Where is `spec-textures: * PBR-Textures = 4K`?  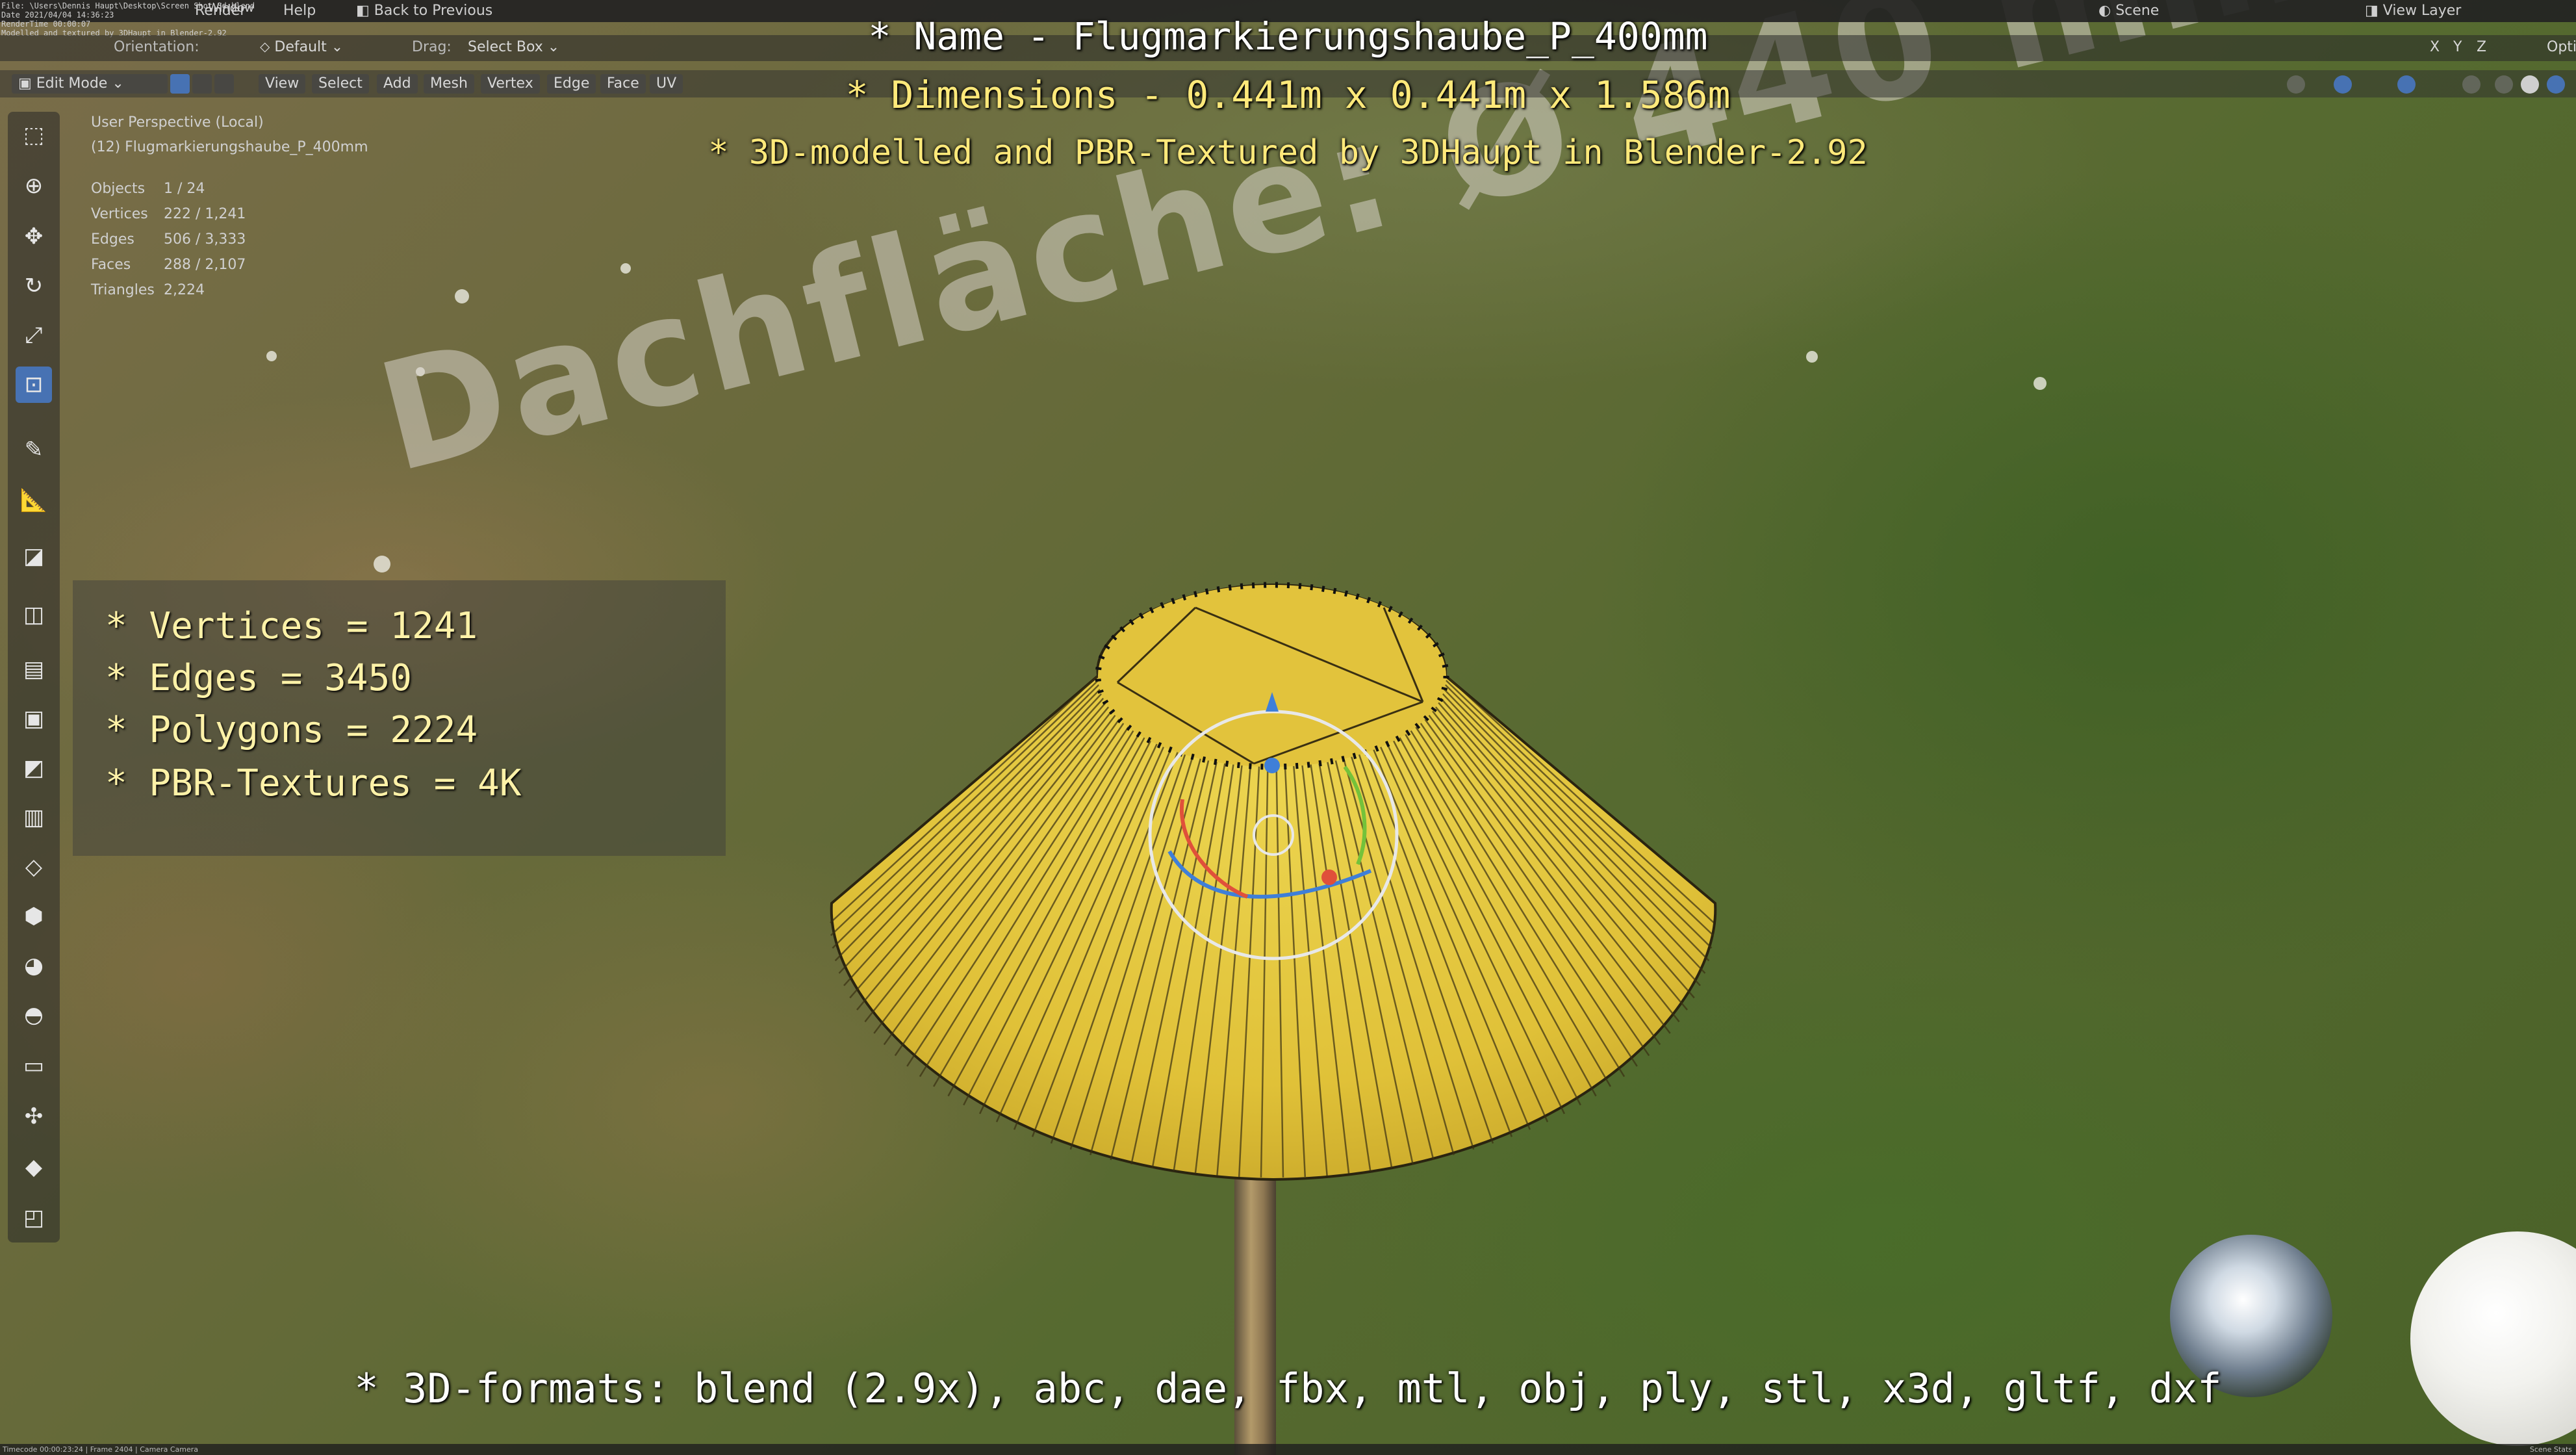
spec-textures: * PBR-Textures = 4K is located at coordinates (313, 784).